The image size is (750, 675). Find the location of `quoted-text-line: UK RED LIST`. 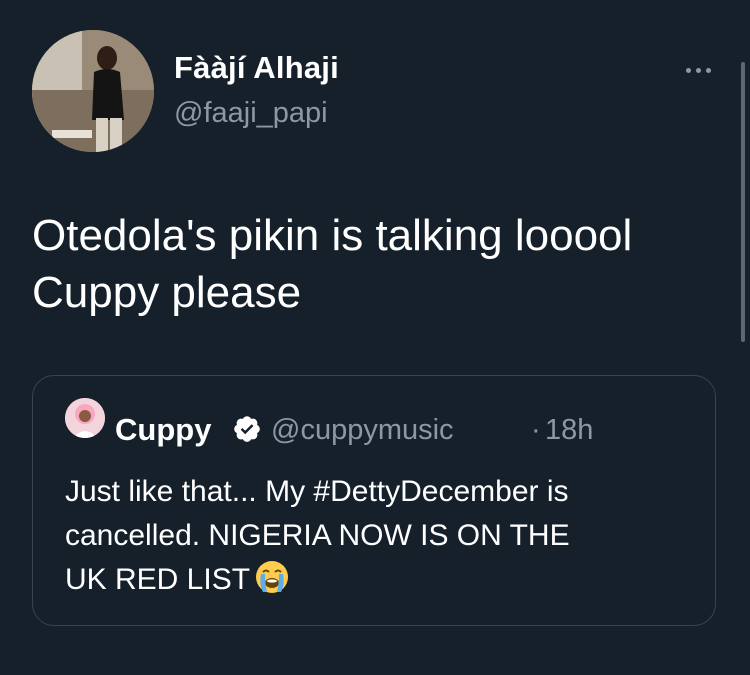

quoted-text-line: UK RED LIST is located at coordinates (158, 579).